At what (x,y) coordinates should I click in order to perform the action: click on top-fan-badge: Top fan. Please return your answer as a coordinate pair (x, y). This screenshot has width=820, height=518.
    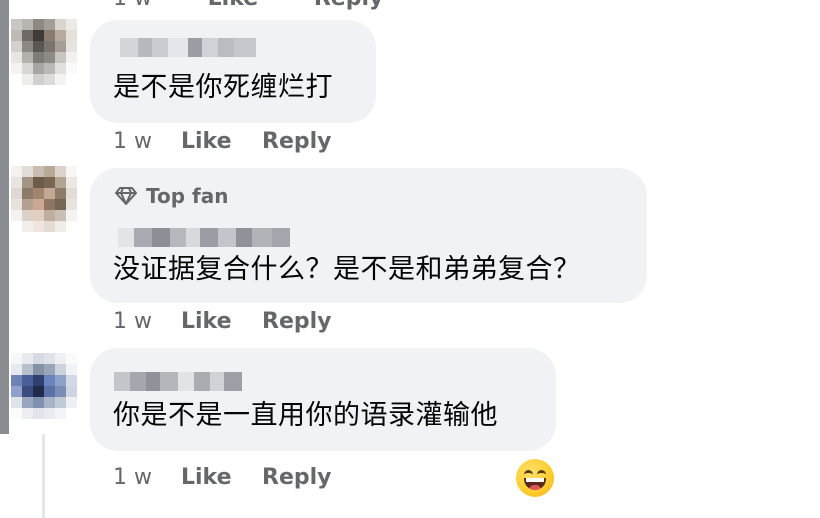
    Looking at the image, I should click on (171, 196).